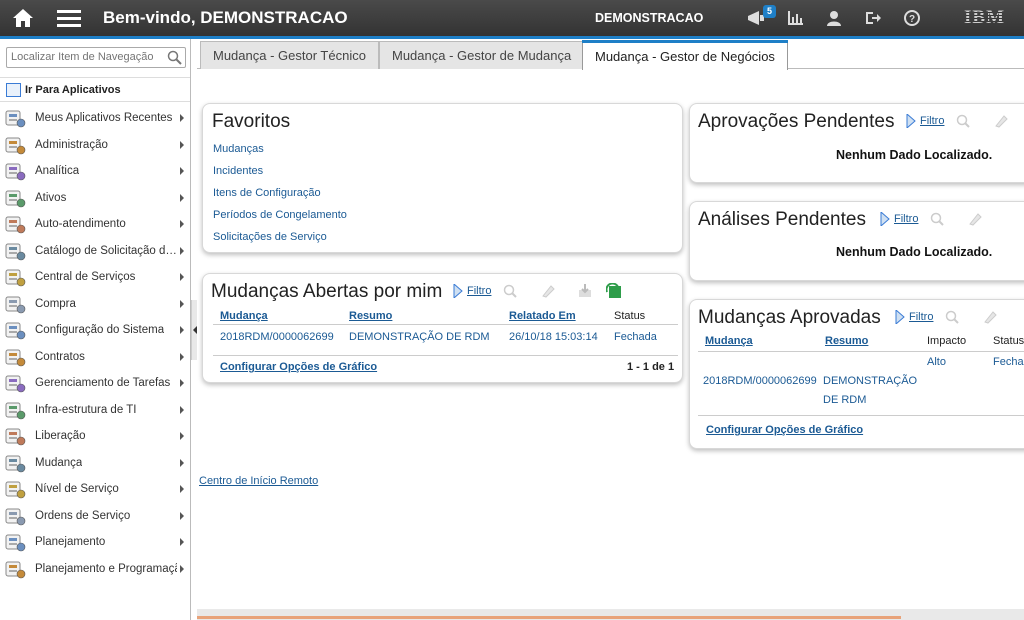 This screenshot has width=1024, height=620. Describe the element at coordinates (15, 304) in the screenshot. I see `purchase-icon` at that location.